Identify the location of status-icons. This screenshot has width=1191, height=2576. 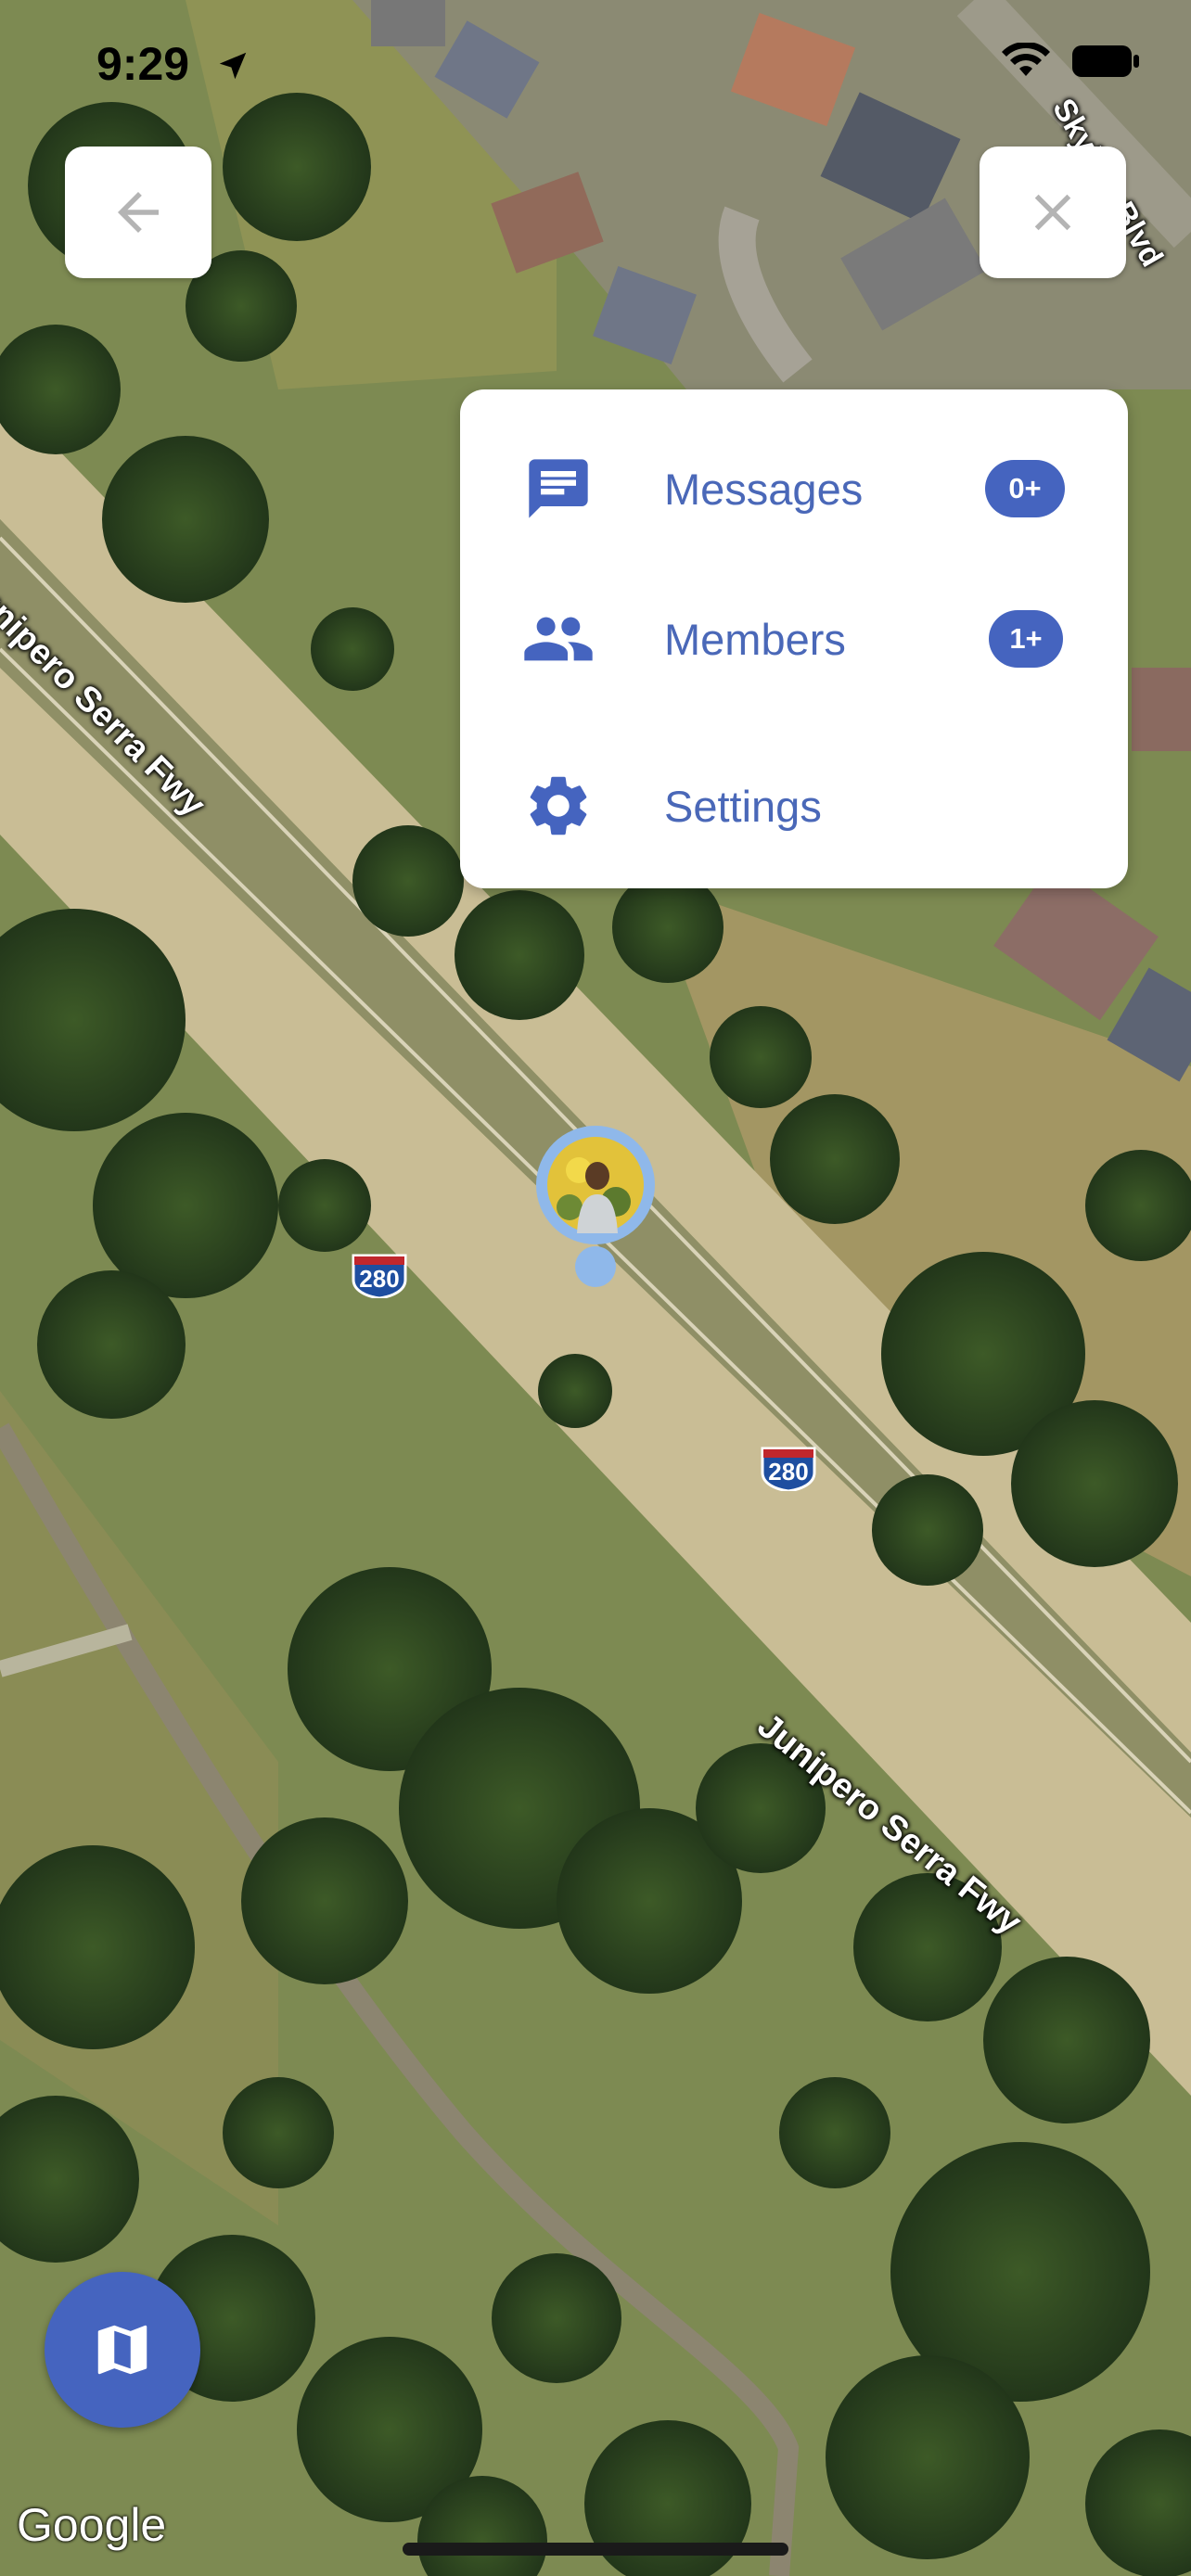
(1069, 61).